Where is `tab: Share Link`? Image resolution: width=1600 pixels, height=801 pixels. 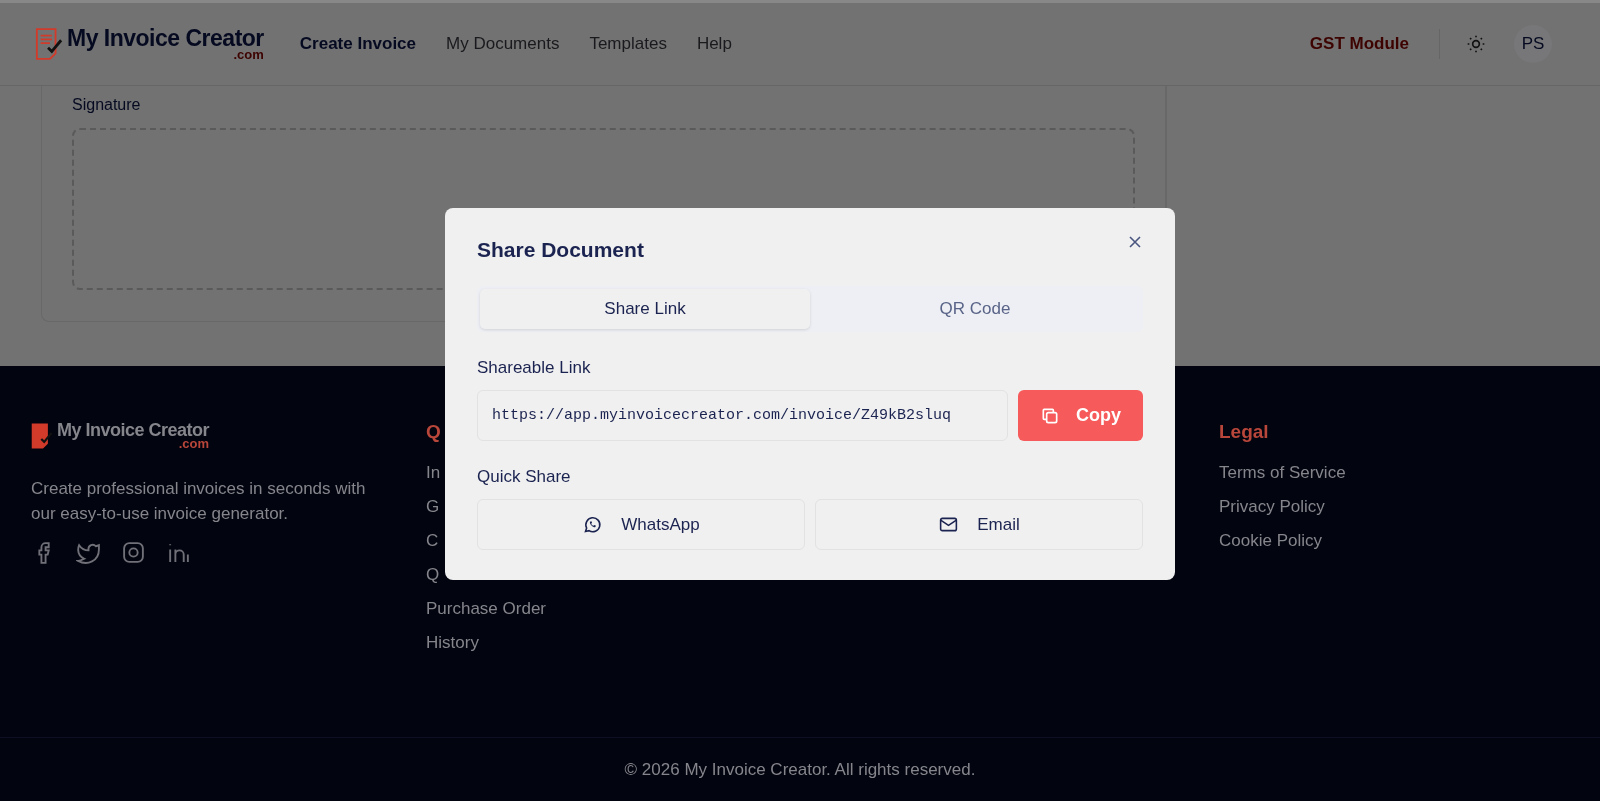 tab: Share Link is located at coordinates (645, 309).